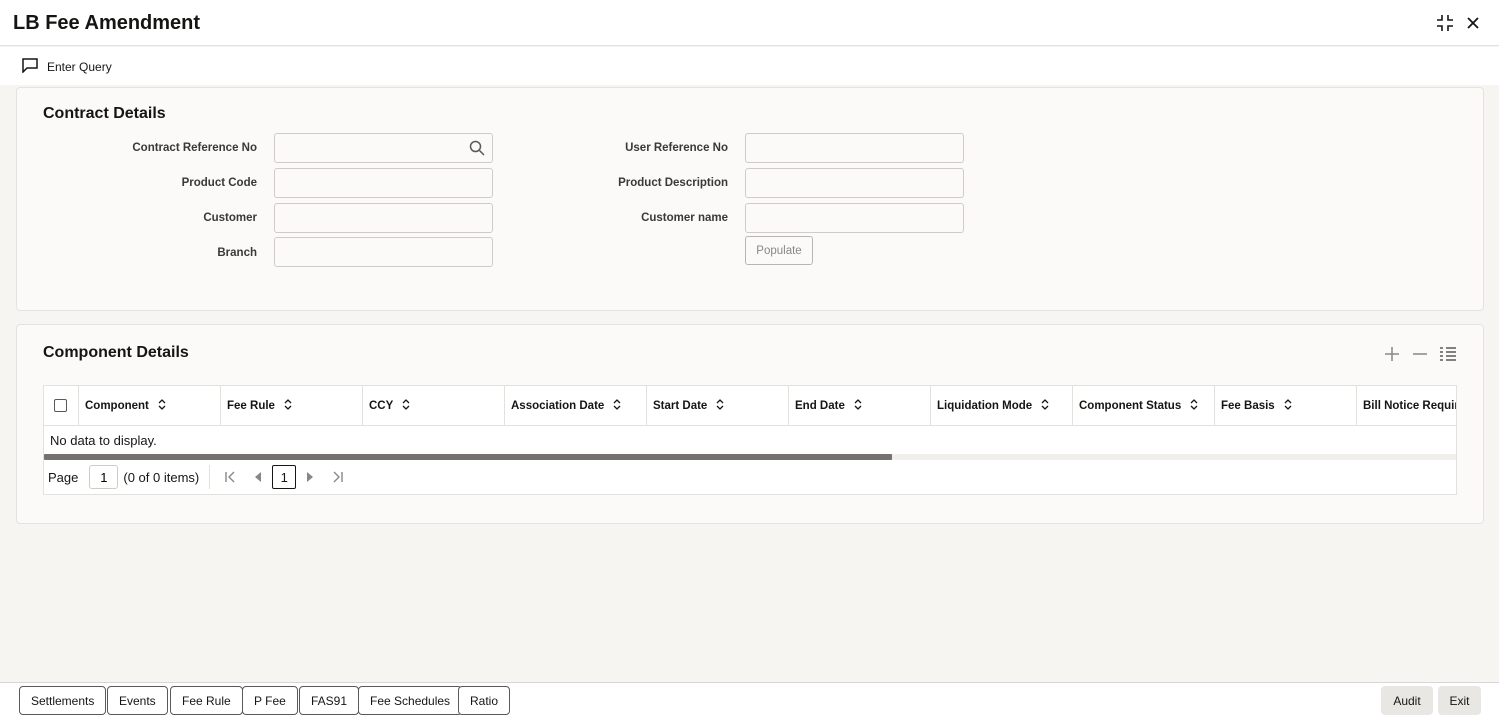 The image size is (1499, 720). Describe the element at coordinates (104, 477) in the screenshot. I see `page-number-input` at that location.